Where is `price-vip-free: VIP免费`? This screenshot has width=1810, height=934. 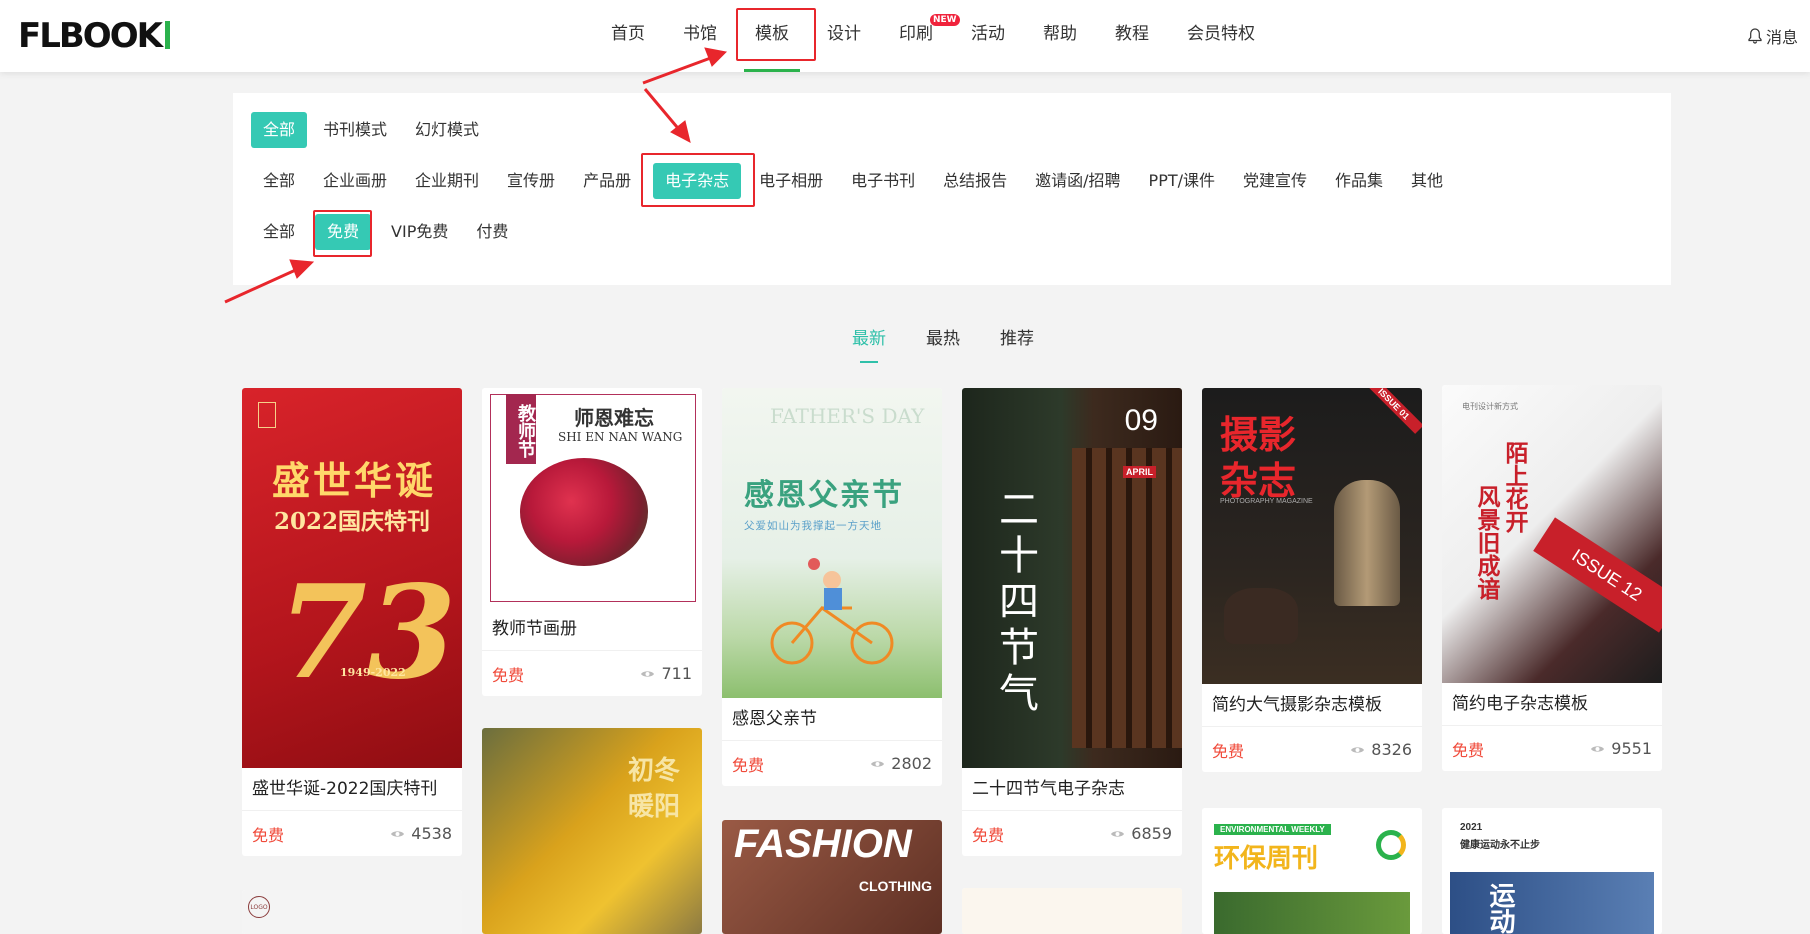
price-vip-free: VIP免费 is located at coordinates (419, 232).